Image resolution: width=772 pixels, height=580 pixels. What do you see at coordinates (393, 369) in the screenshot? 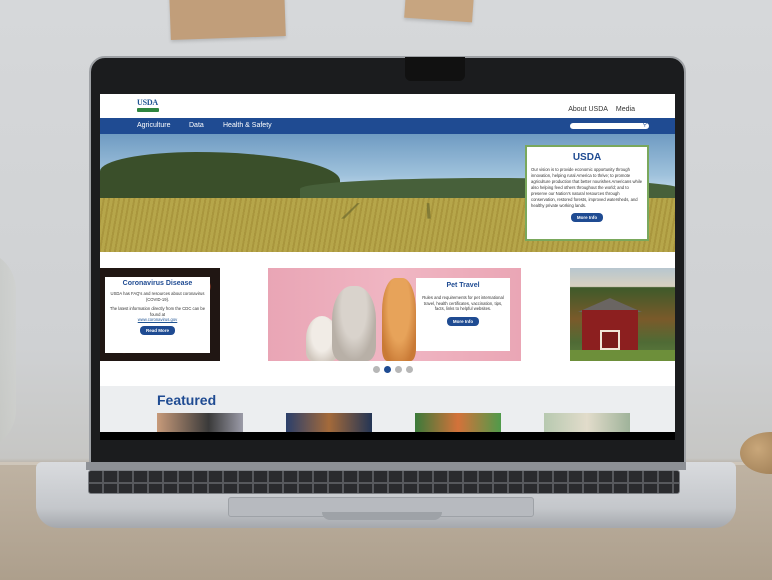
I see `carousel-indicators` at bounding box center [393, 369].